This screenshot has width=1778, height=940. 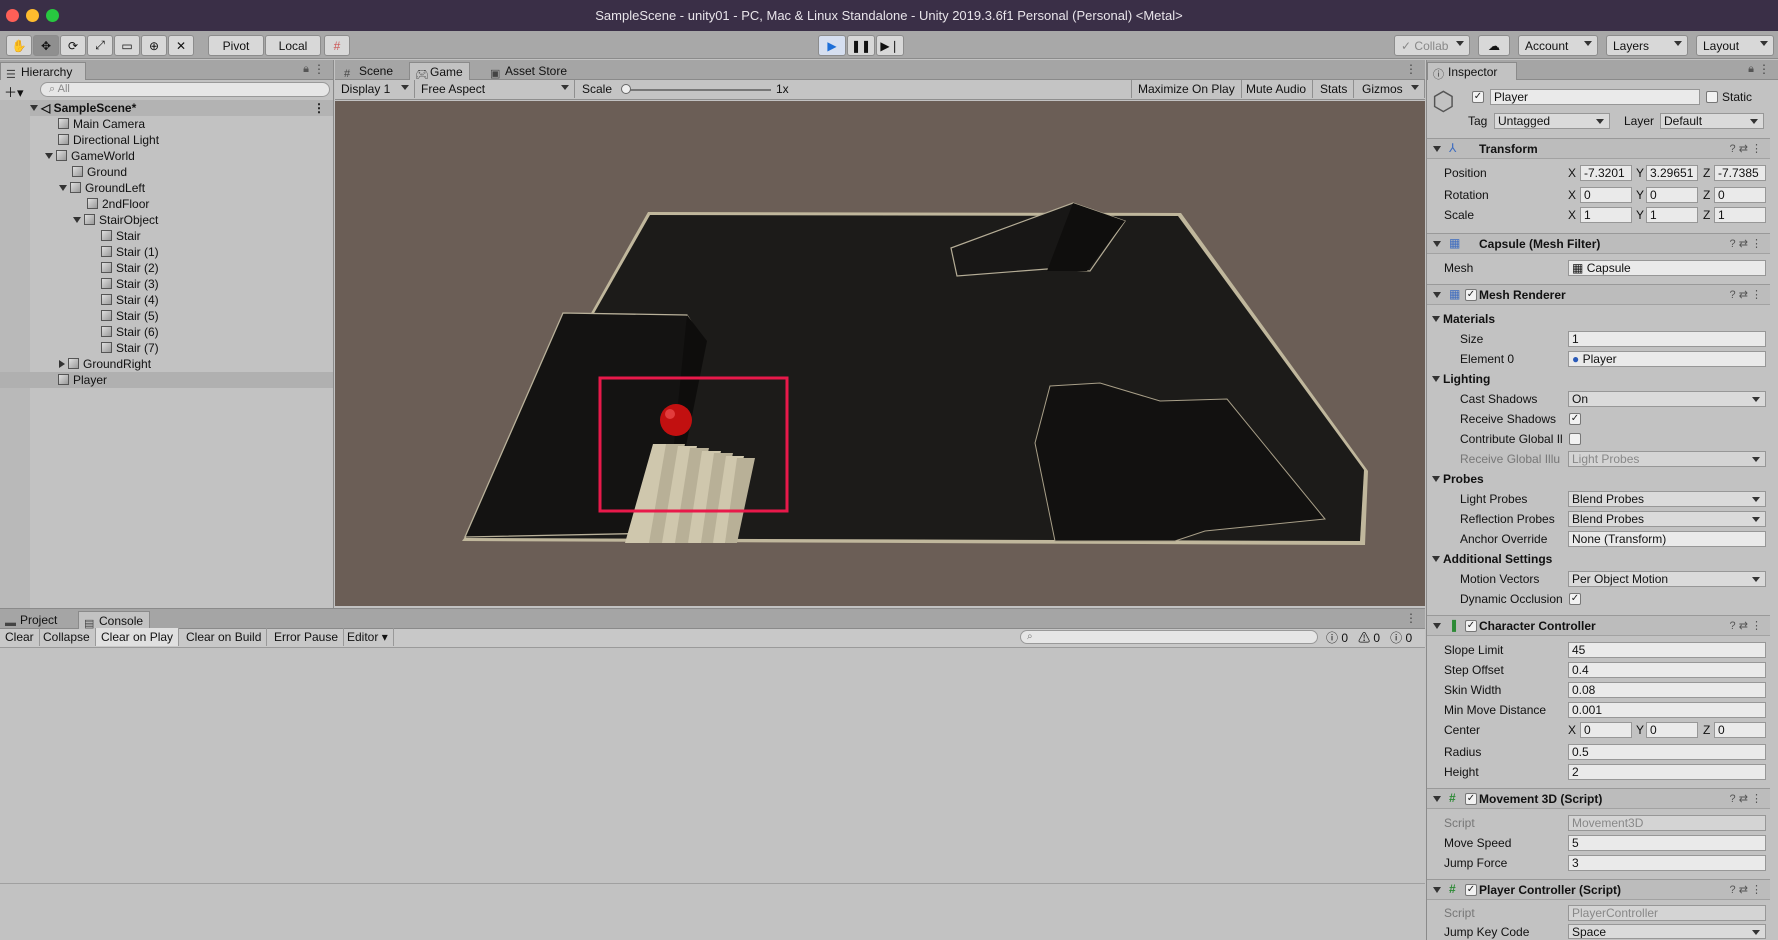 What do you see at coordinates (1277, 89) in the screenshot?
I see `mute-audio-toggle: Mute Audio` at bounding box center [1277, 89].